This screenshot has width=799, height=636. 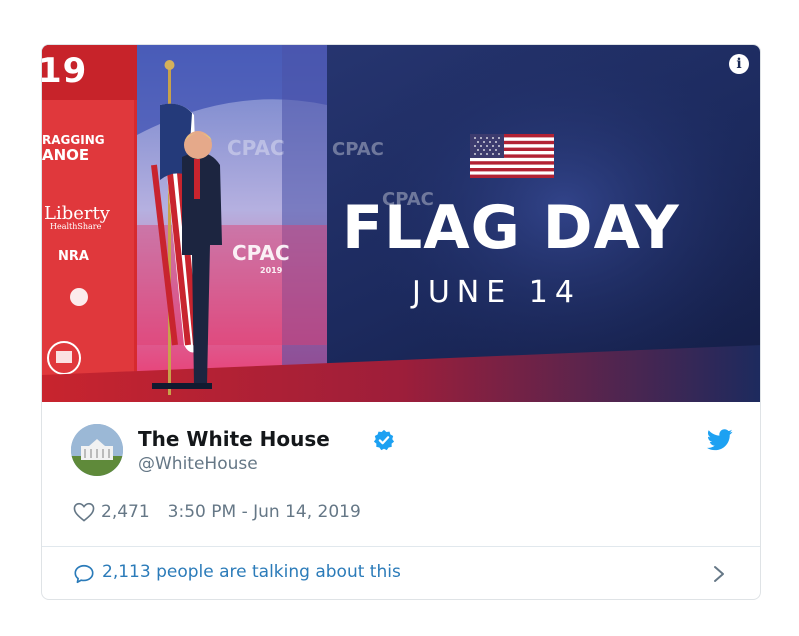 What do you see at coordinates (739, 64) in the screenshot?
I see `info-icon: i` at bounding box center [739, 64].